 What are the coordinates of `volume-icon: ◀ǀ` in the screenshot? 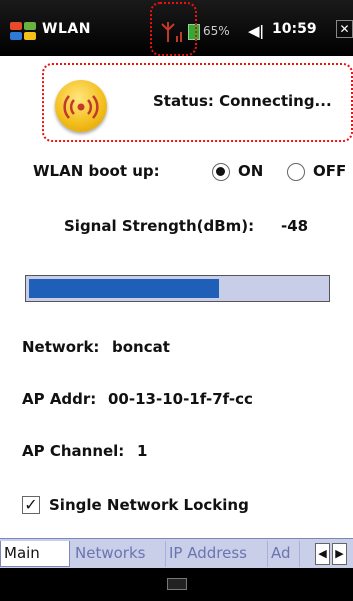 It's located at (256, 31).